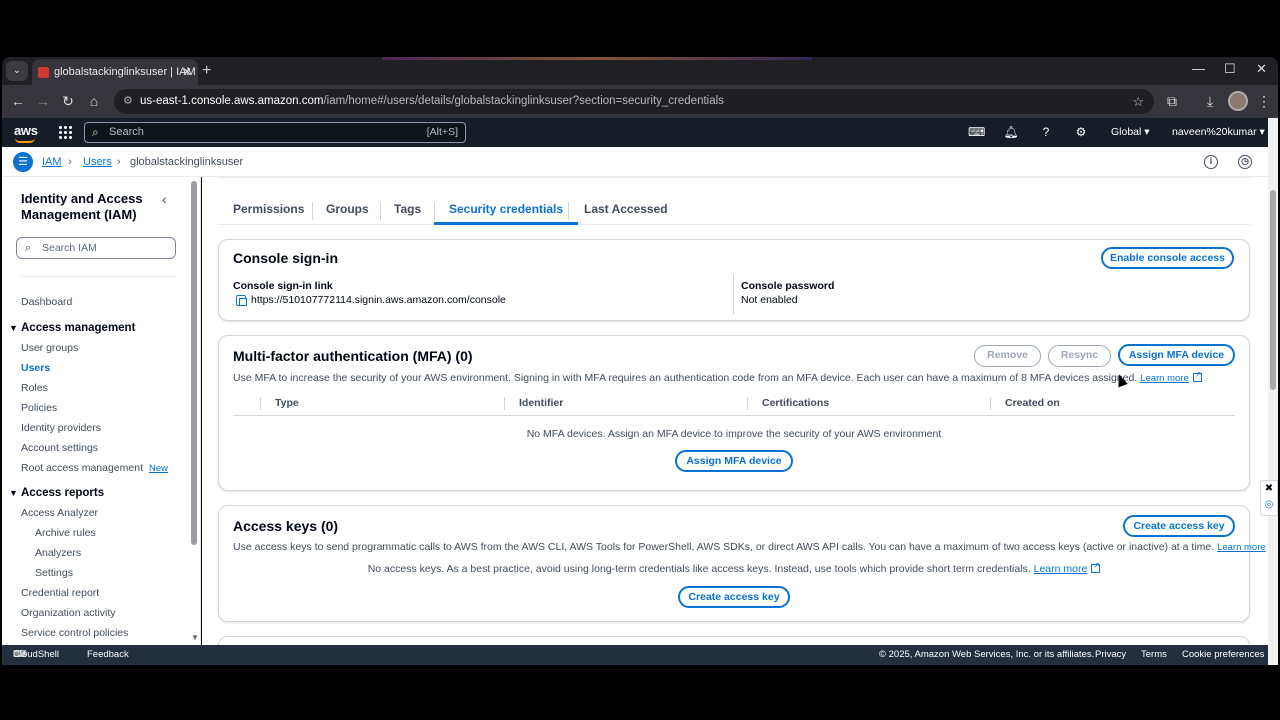 This screenshot has height=720, width=1280. What do you see at coordinates (194, 363) in the screenshot?
I see `sidebar-scrollbar` at bounding box center [194, 363].